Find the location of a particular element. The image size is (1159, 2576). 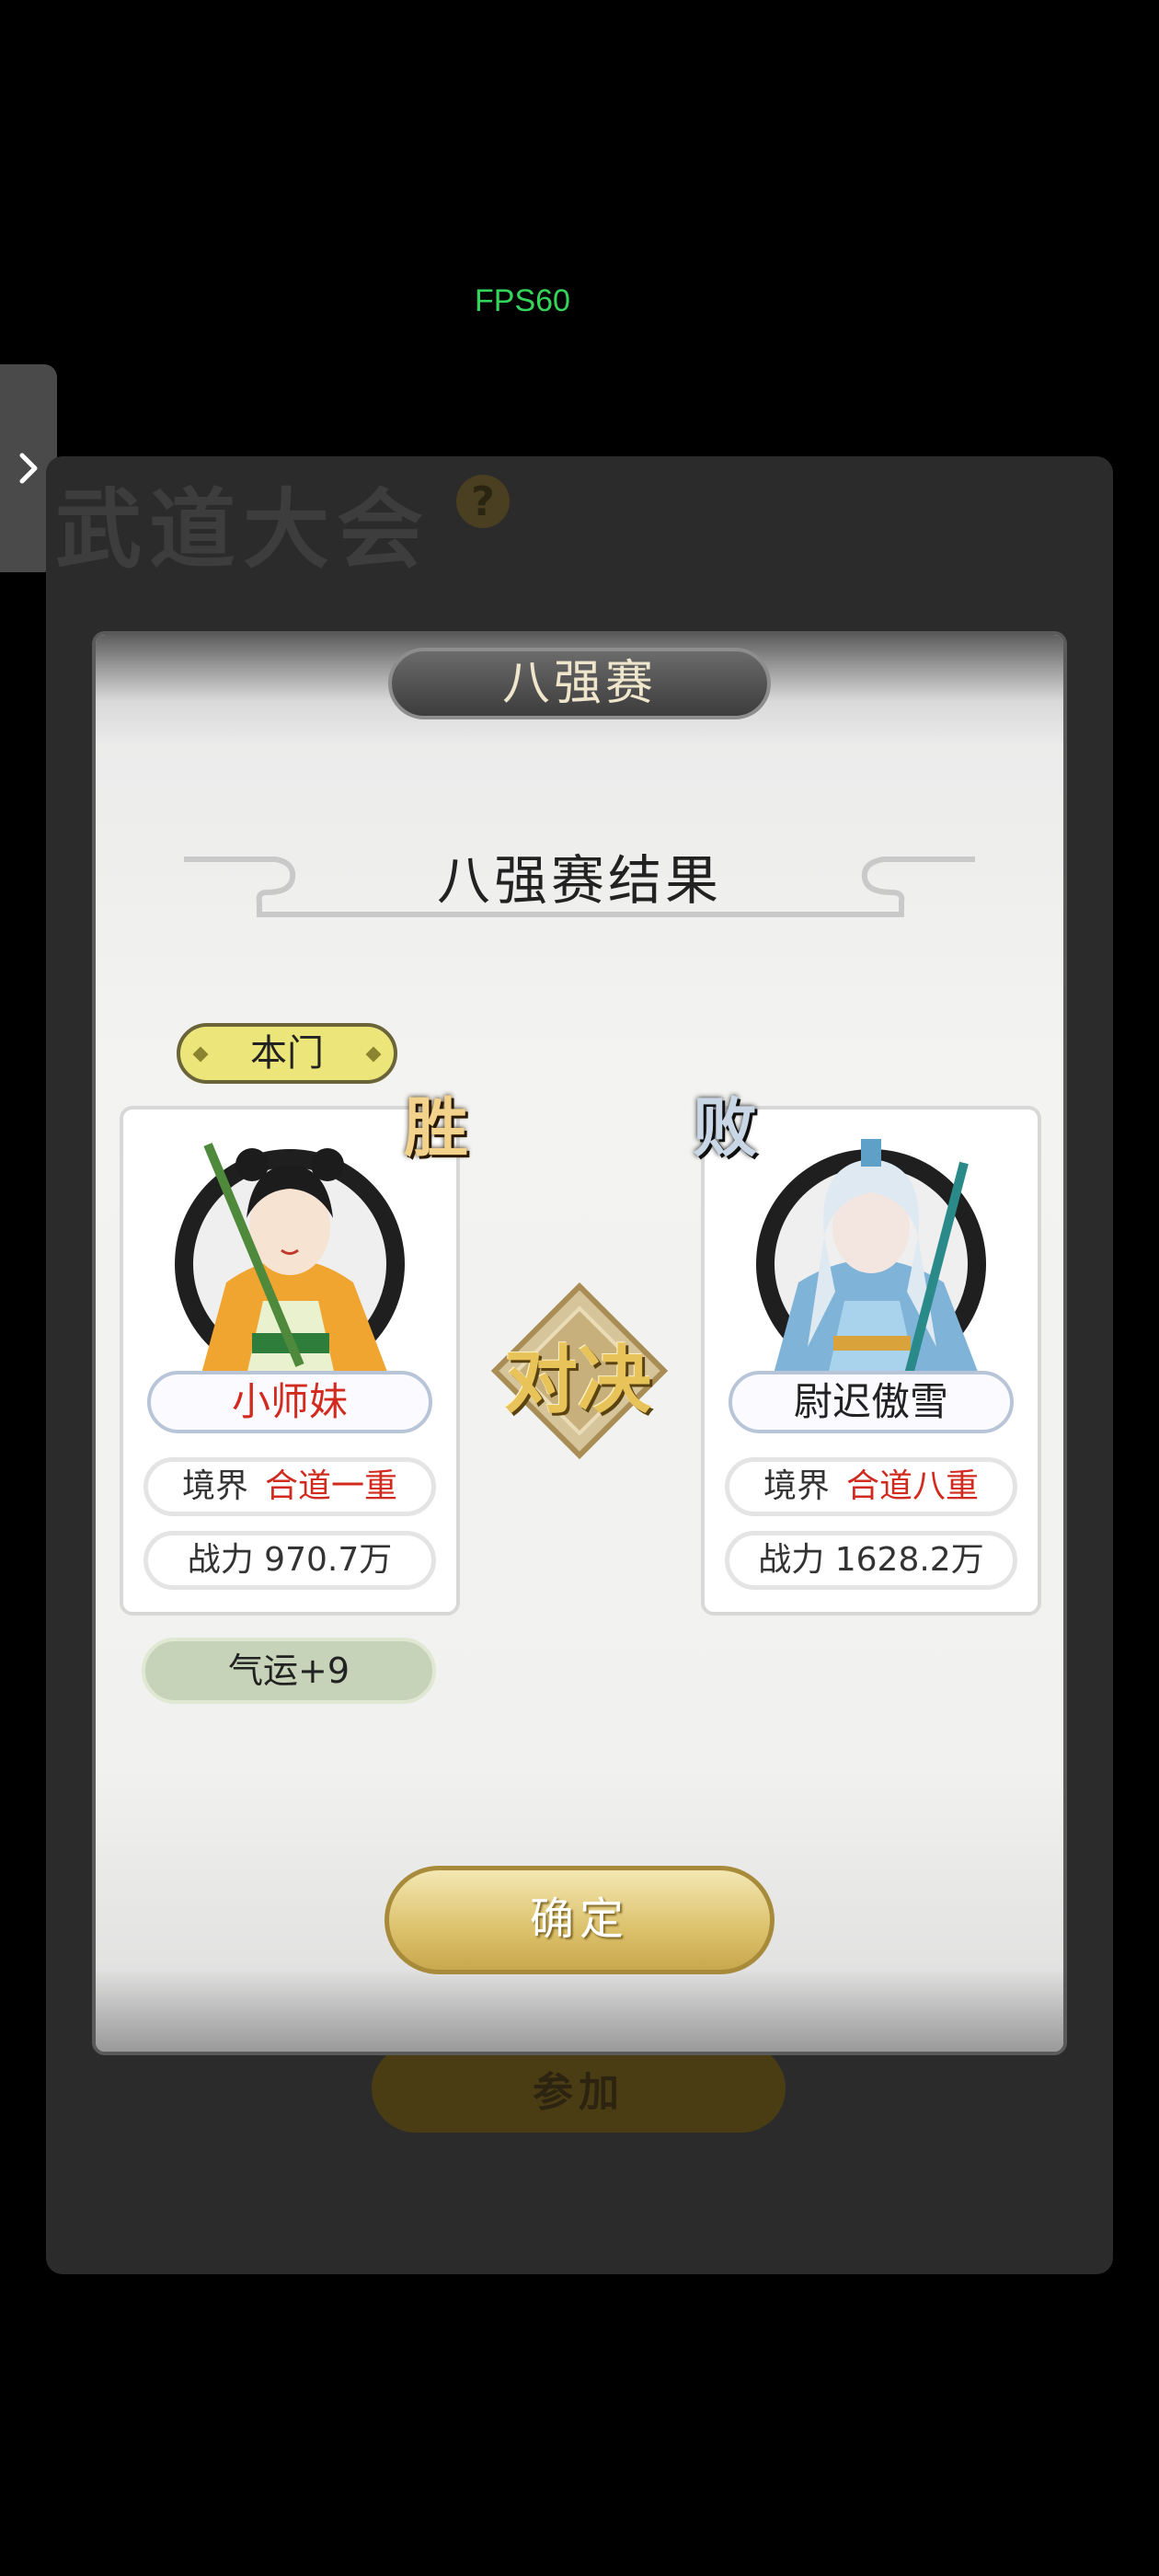

confirm-button: 确定 is located at coordinates (579, 1920).